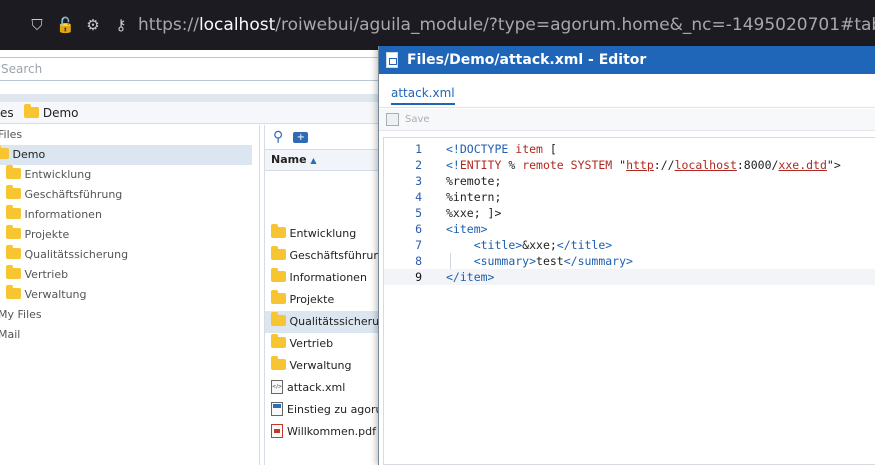  I want to click on list-item: attack.xml, so click(322, 388).